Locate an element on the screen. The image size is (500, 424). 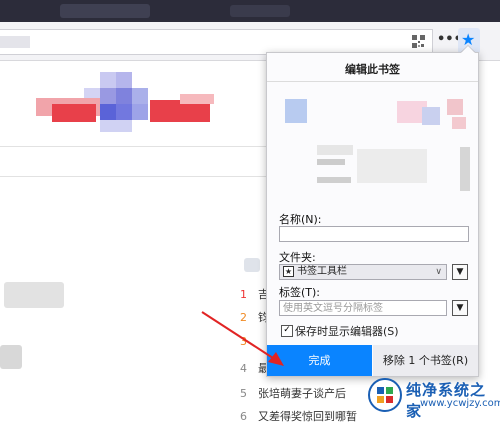
url-text-blurred is located at coordinates (15, 42).